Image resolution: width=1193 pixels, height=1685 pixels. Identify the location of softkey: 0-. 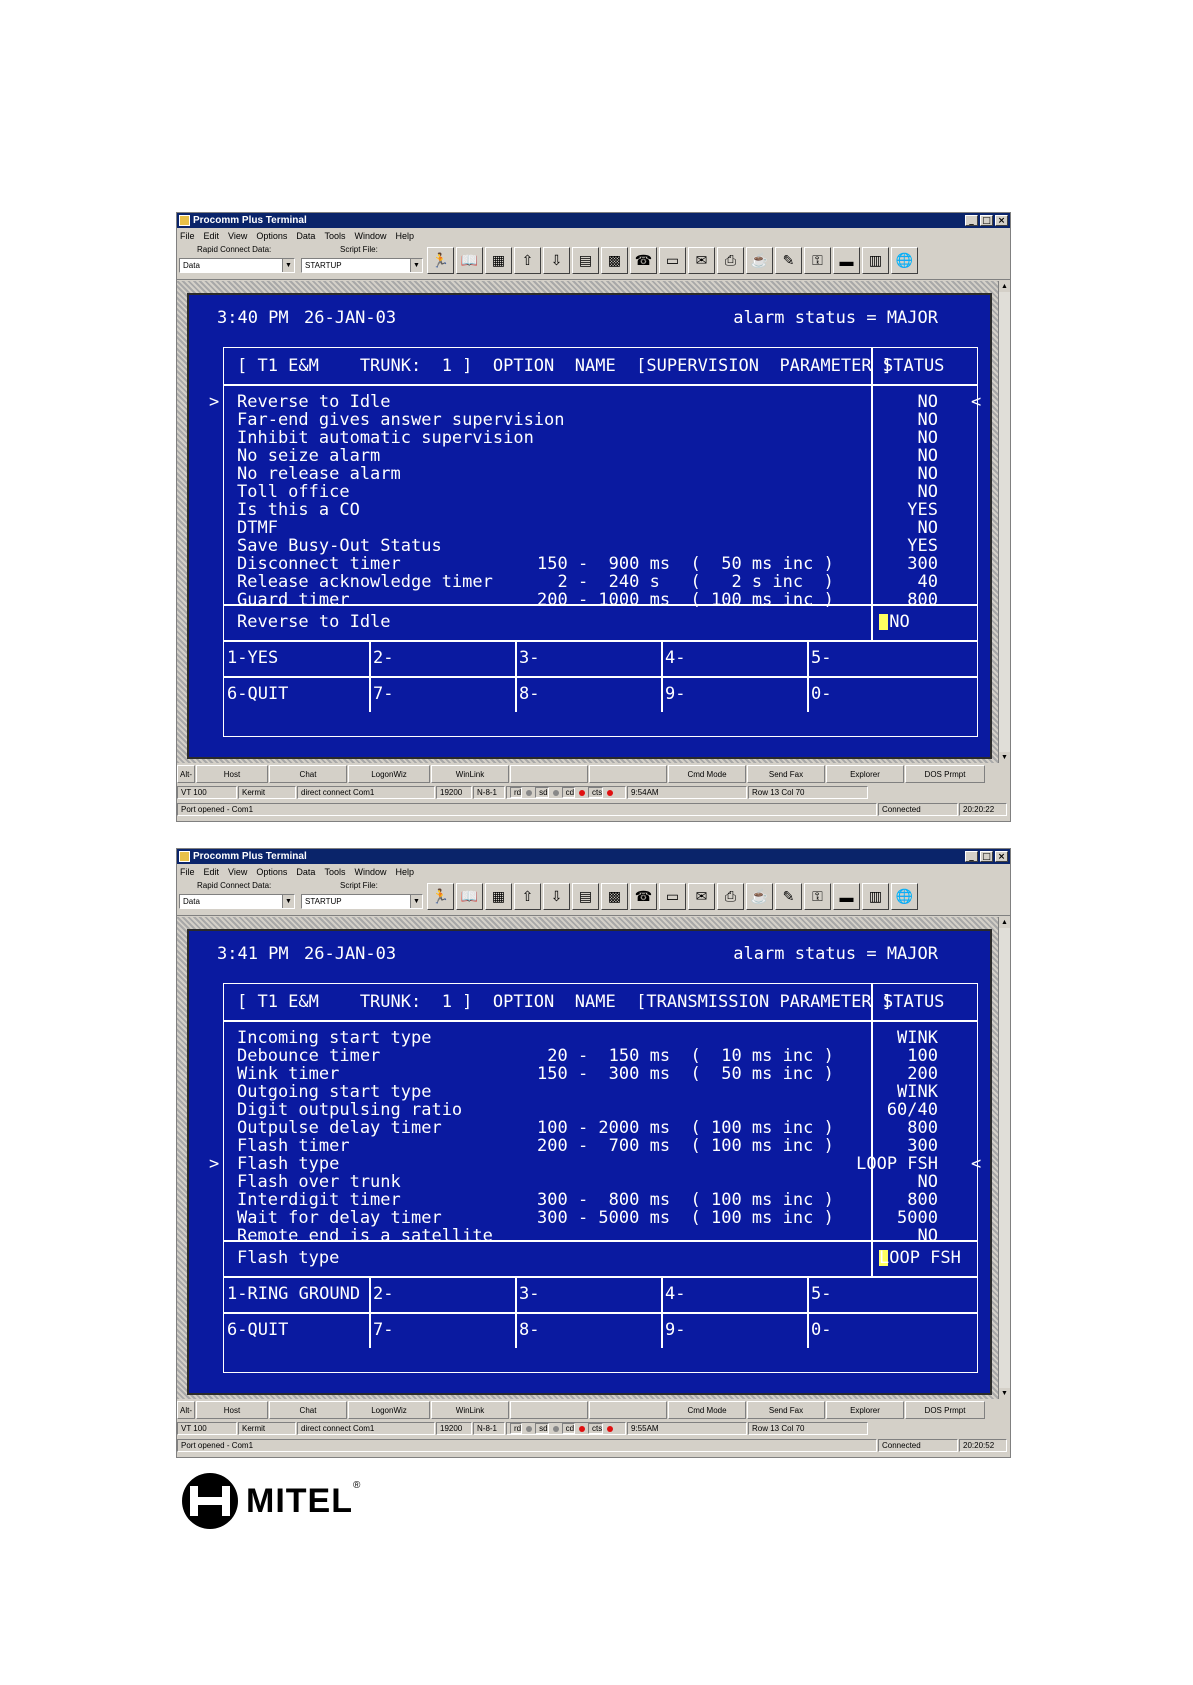
(821, 1330).